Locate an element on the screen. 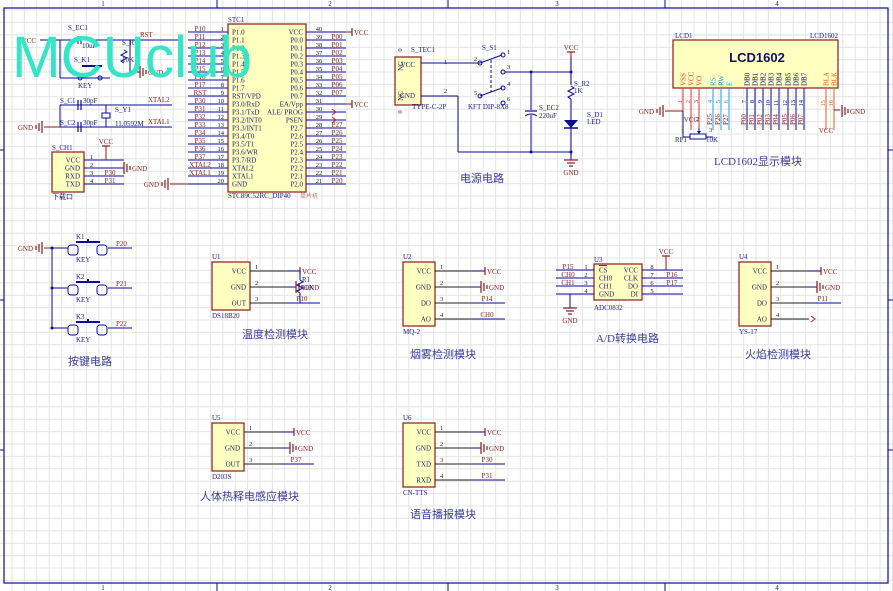 The height and width of the screenshot is (591, 893). mcu-pin-number: 13 is located at coordinates (221, 125).